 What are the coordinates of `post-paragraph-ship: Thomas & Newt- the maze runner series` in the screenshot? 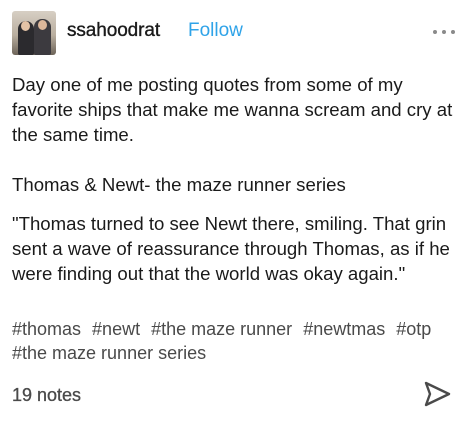 It's located at (179, 184).